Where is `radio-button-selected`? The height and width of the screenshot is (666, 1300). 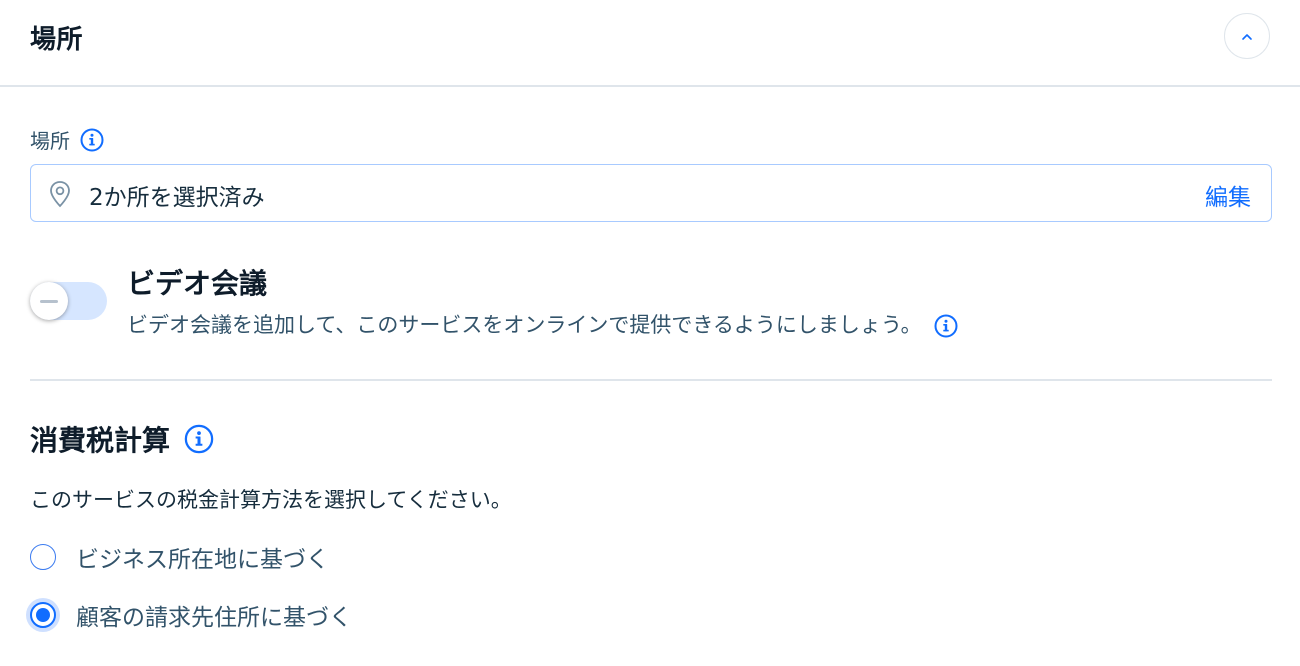
radio-button-selected is located at coordinates (43, 615).